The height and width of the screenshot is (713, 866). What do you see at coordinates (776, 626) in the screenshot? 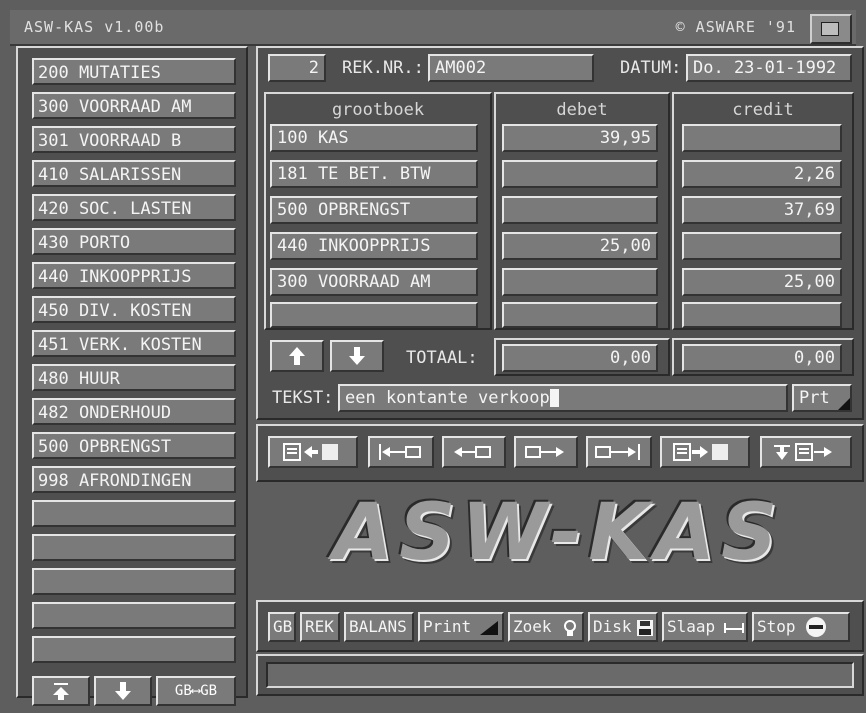
I see `stop-label: Stop` at bounding box center [776, 626].